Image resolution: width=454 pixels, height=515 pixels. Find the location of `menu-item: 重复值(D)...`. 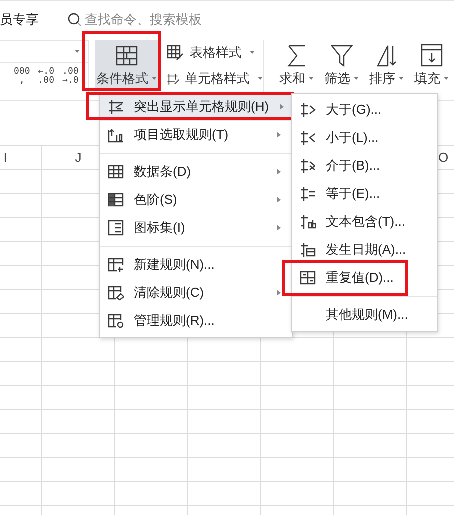

menu-item: 重复值(D)... is located at coordinates (346, 278).